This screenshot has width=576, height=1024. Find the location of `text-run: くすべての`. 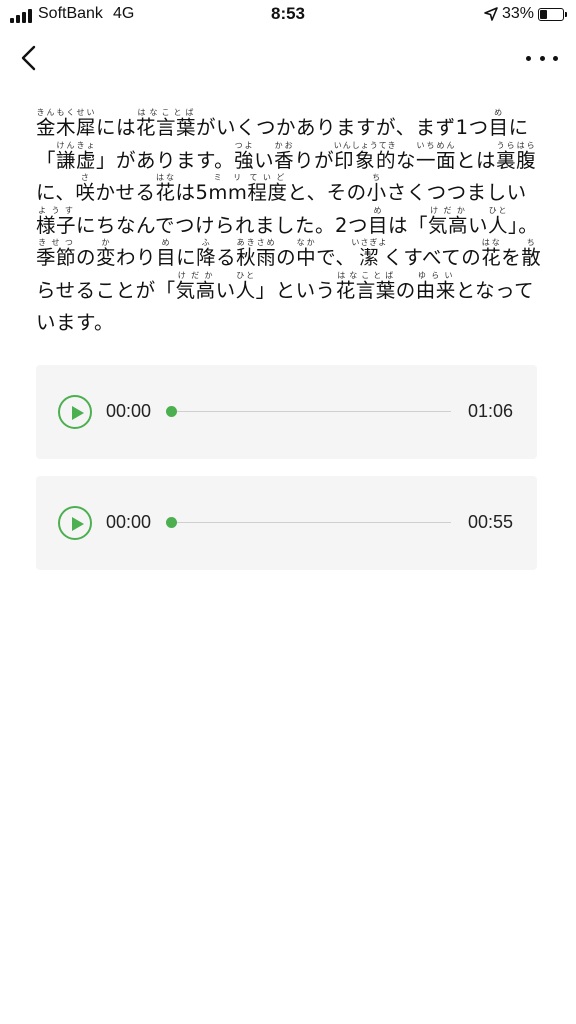

text-run: くすべての is located at coordinates (432, 257).